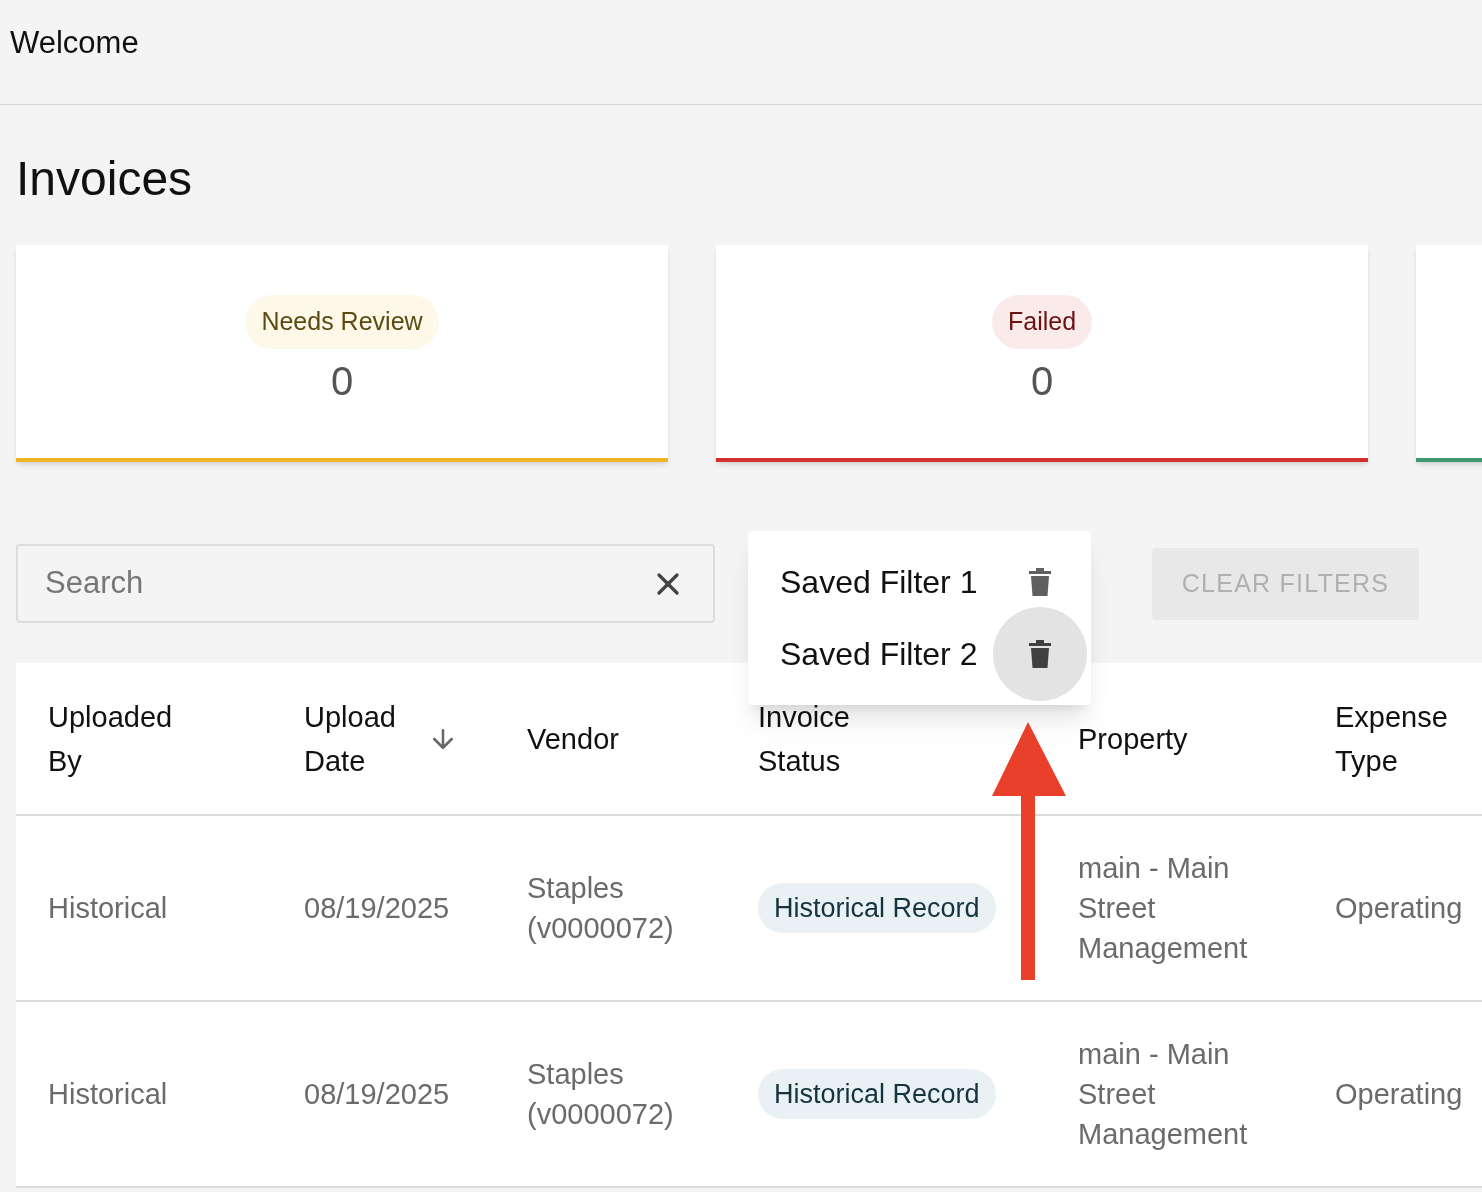 Image resolution: width=1482 pixels, height=1192 pixels. Describe the element at coordinates (105, 179) in the screenshot. I see `page-title: Invoices` at that location.